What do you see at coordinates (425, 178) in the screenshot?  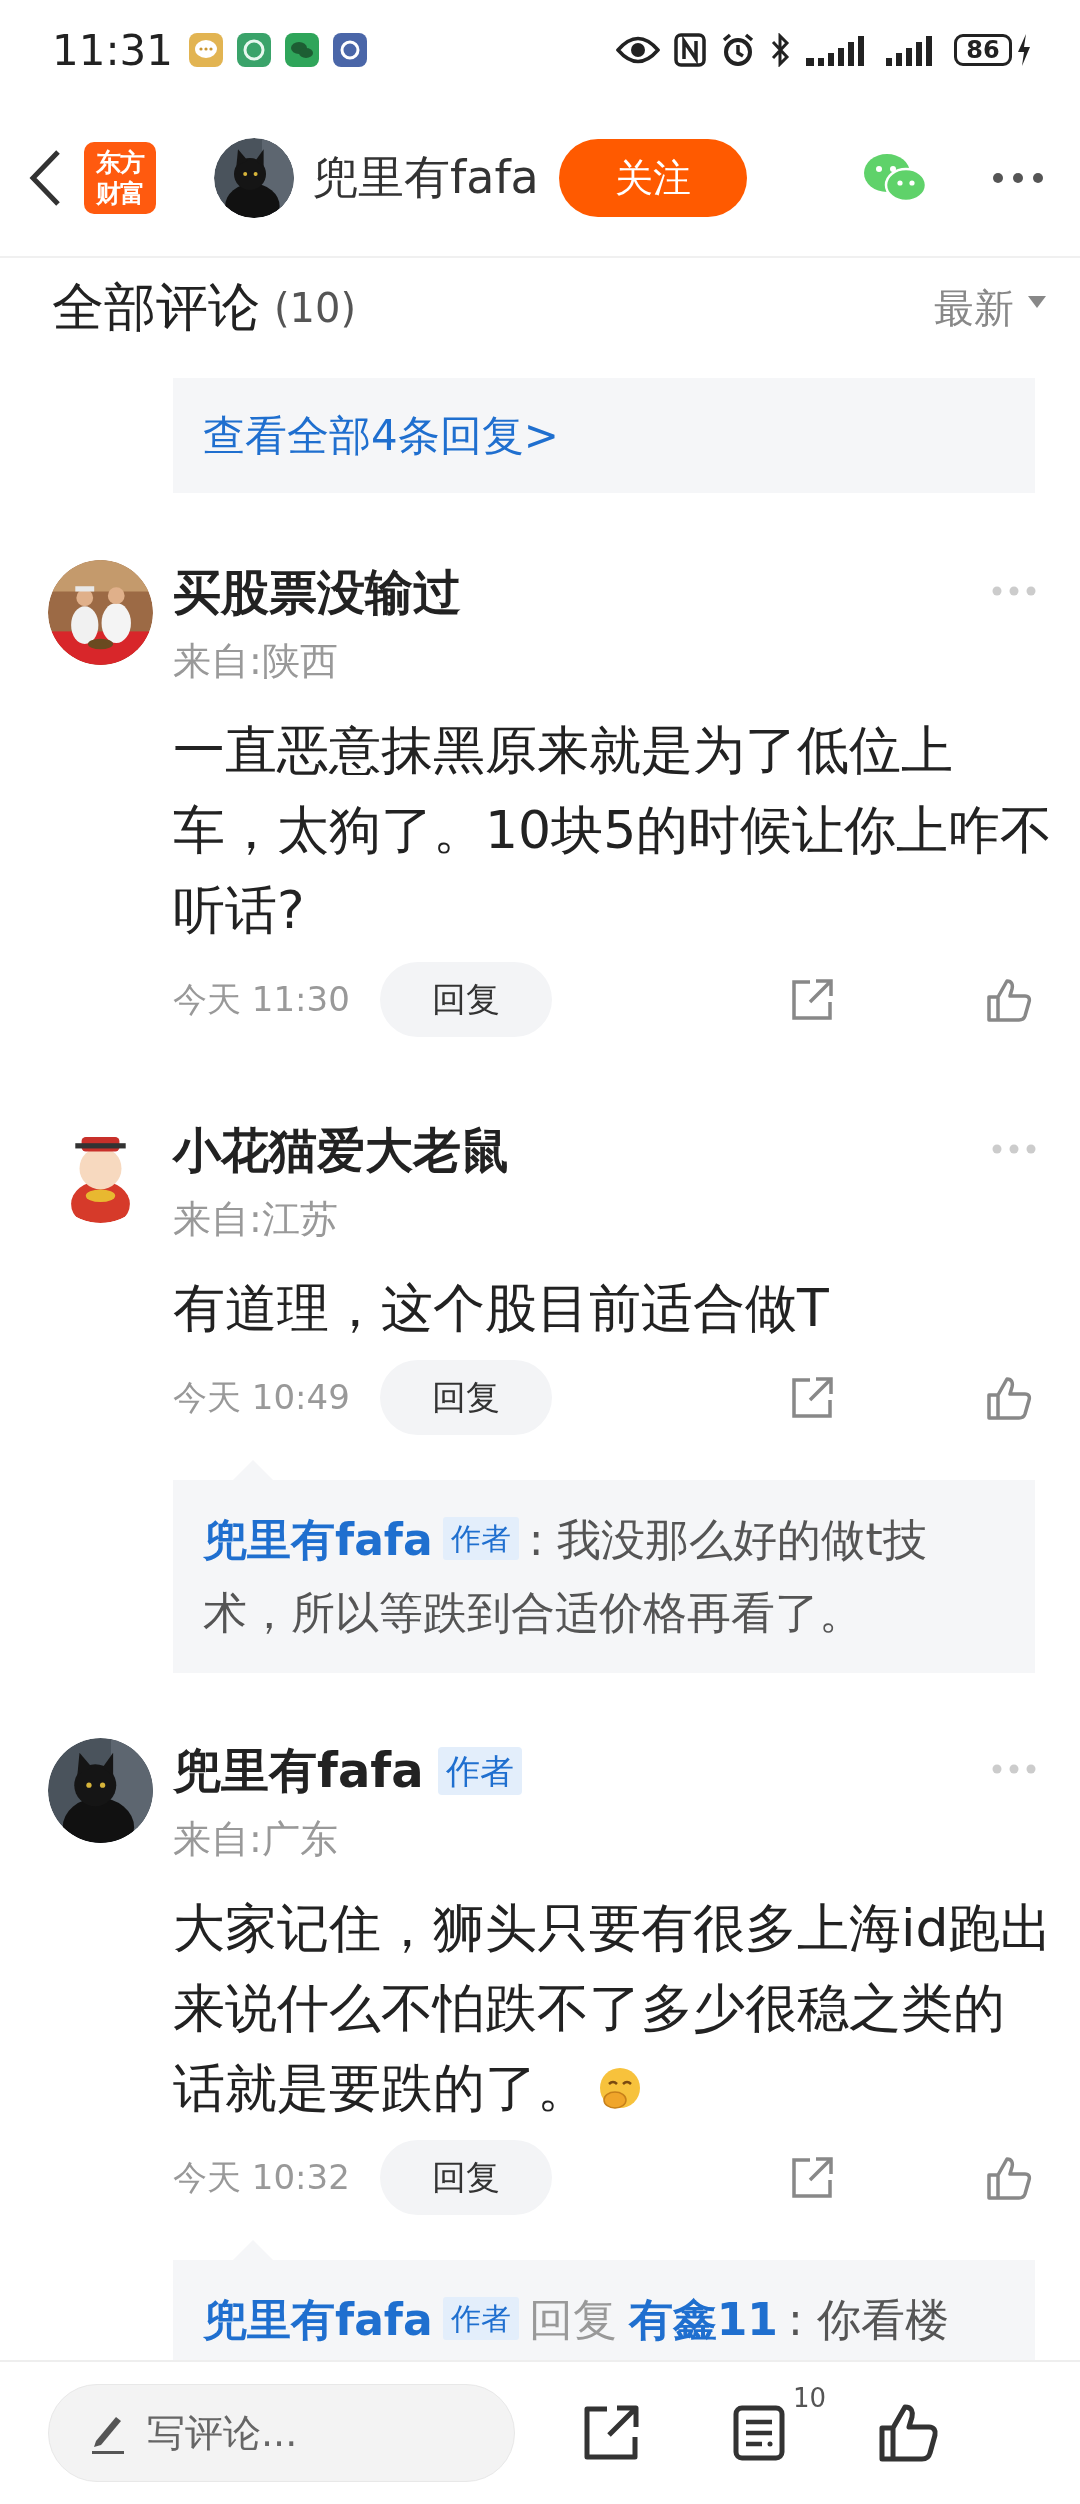 I see `author-name: 兜里有fafa` at bounding box center [425, 178].